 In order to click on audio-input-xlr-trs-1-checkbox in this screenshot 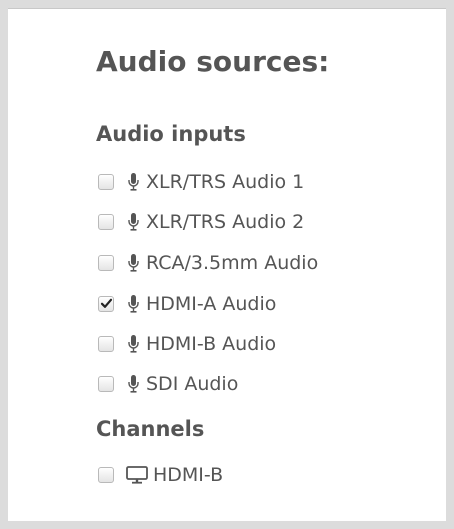, I will do `click(106, 182)`.